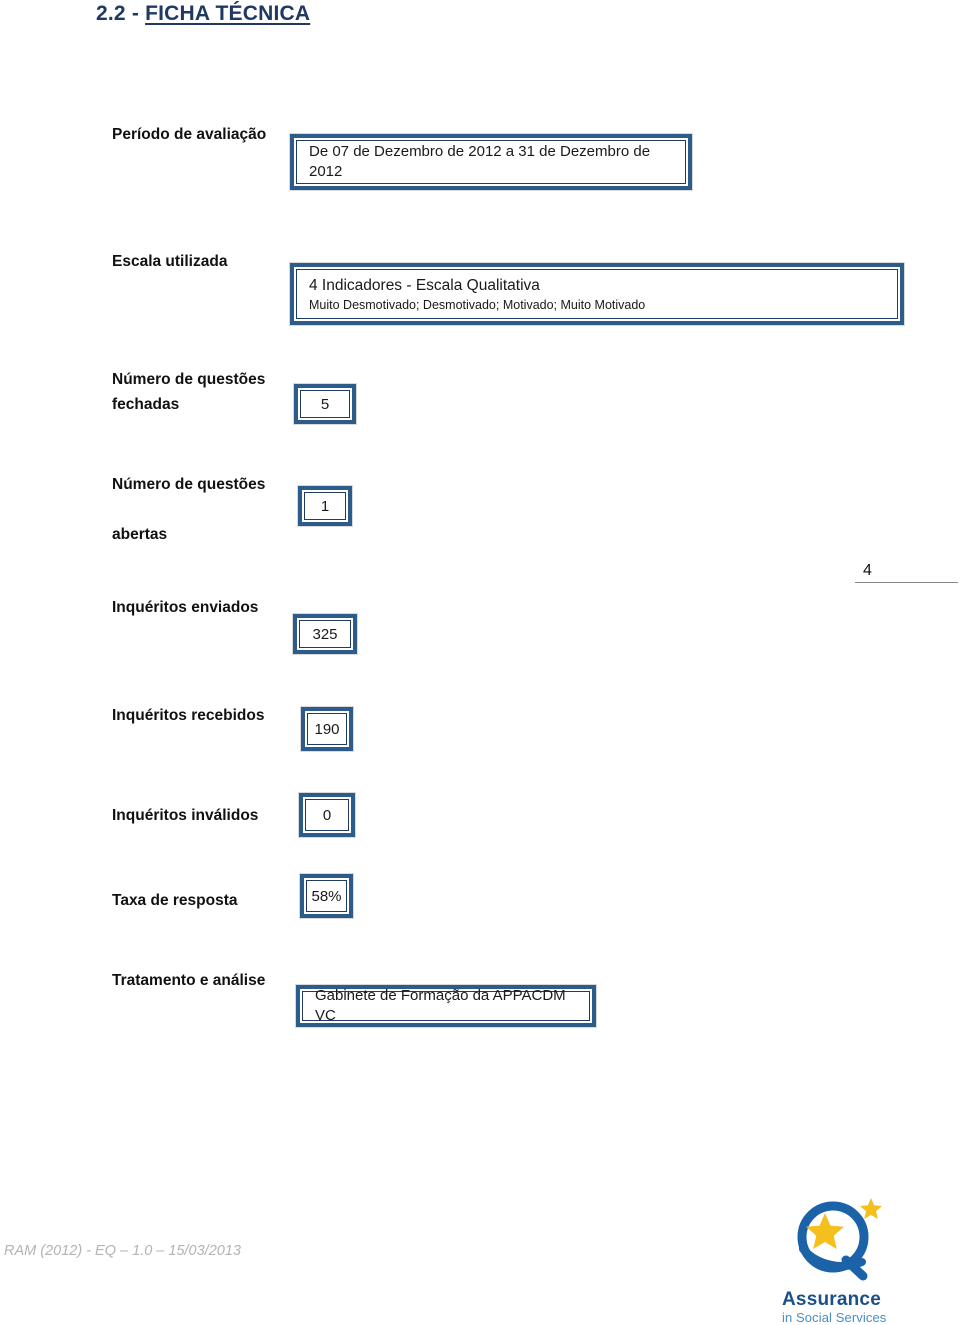 Image resolution: width=960 pixels, height=1325 pixels. I want to click on logo-wordmark: Assurance, so click(831, 1299).